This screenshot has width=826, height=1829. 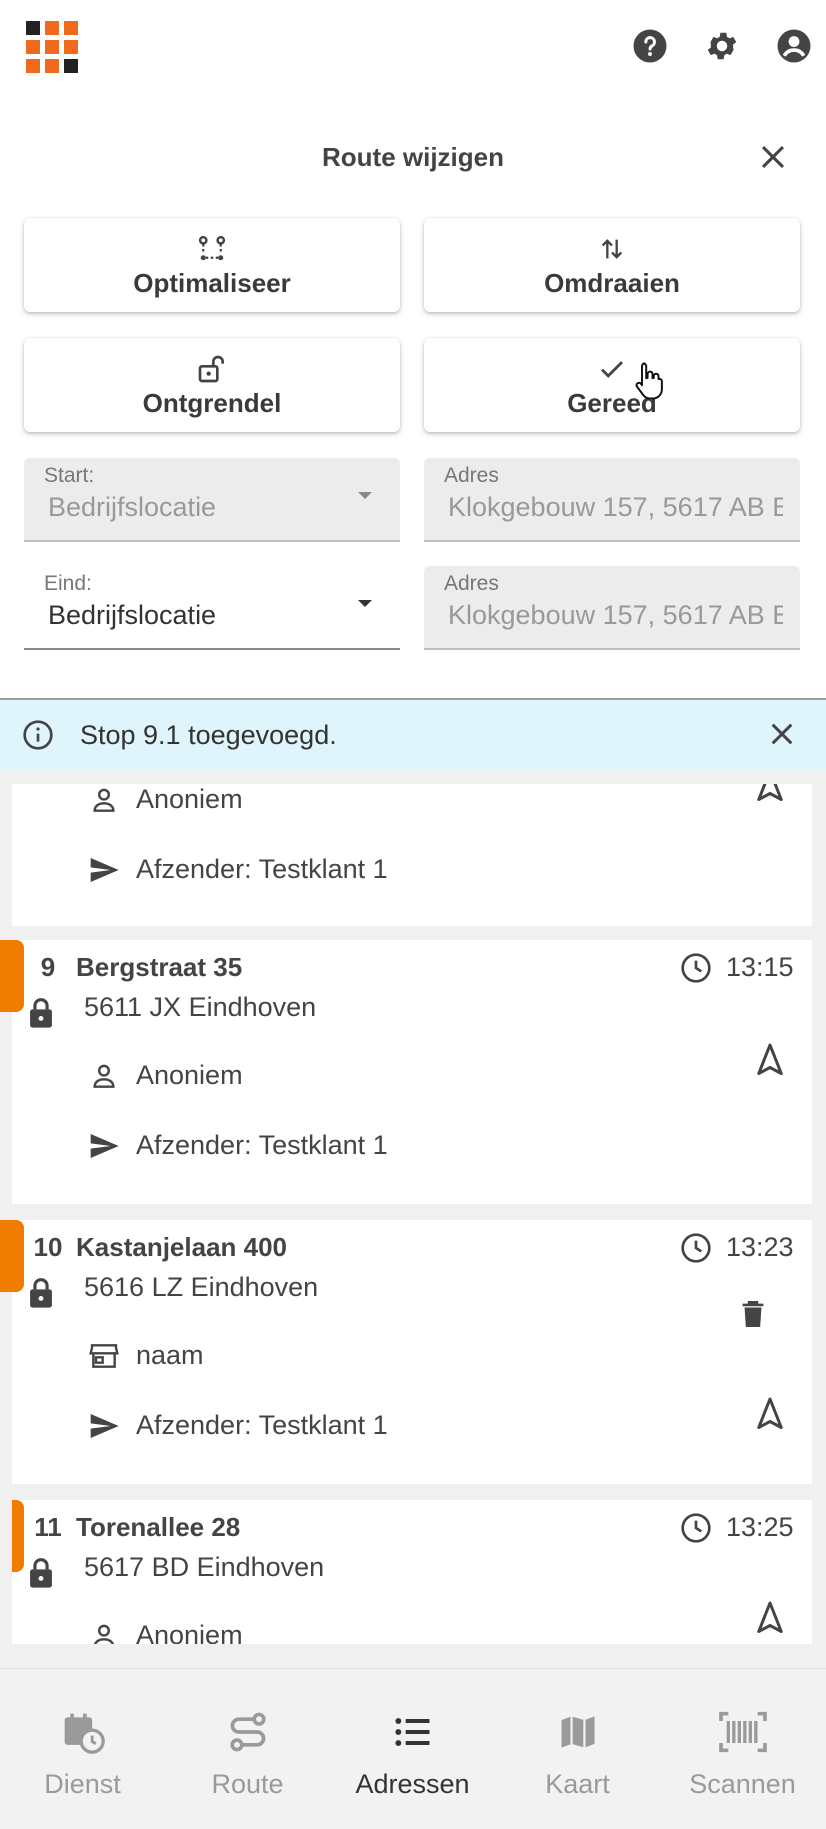 I want to click on barcode-scan-icon, so click(x=743, y=1732).